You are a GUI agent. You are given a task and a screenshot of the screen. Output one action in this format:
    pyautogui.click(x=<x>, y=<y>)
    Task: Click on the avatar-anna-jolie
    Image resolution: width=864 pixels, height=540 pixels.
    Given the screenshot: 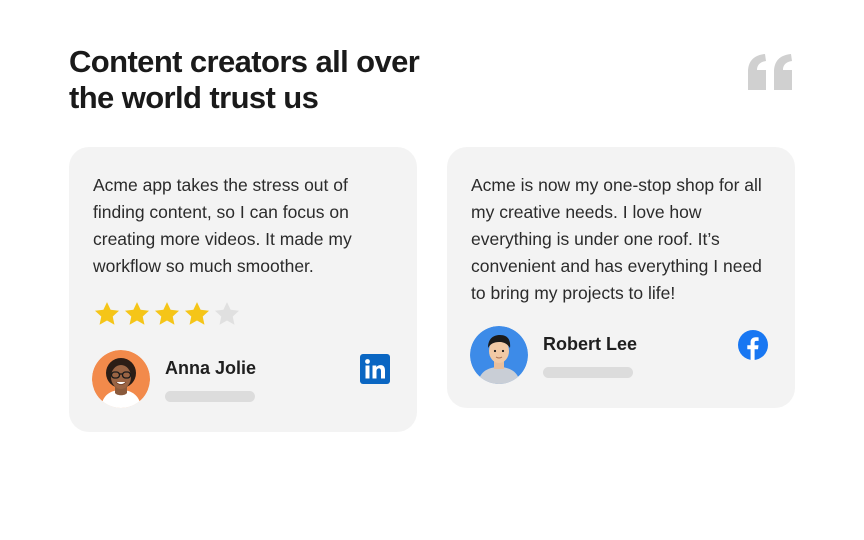 What is the action you would take?
    pyautogui.click(x=121, y=379)
    